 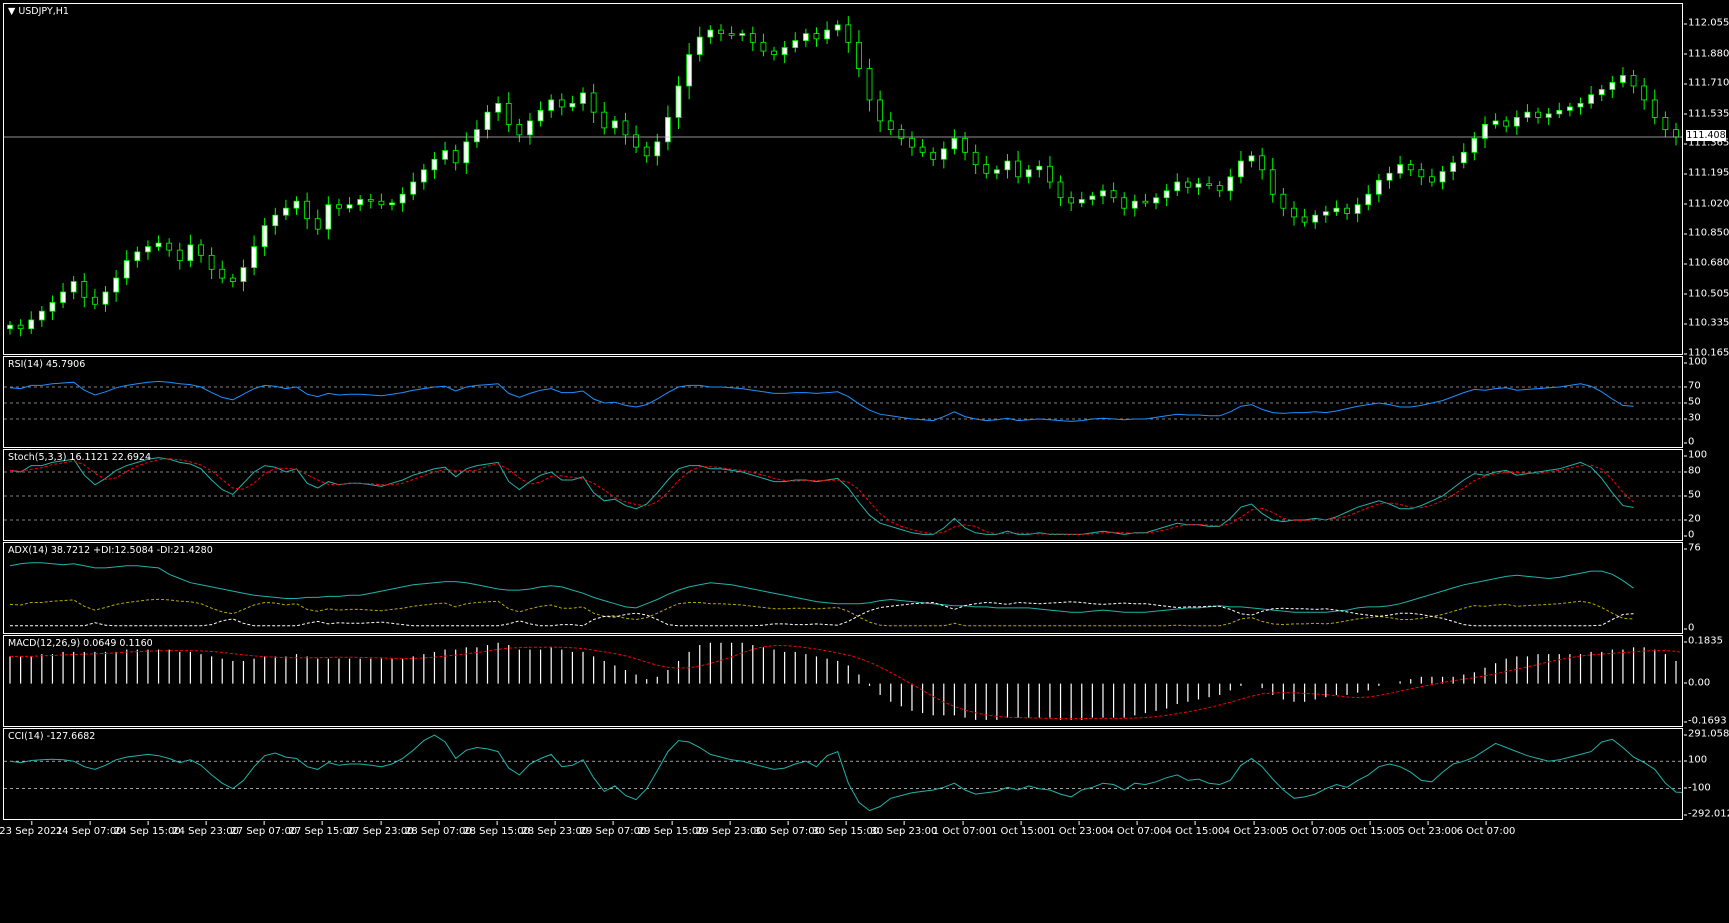 What do you see at coordinates (845, 773) in the screenshot?
I see `cci-line` at bounding box center [845, 773].